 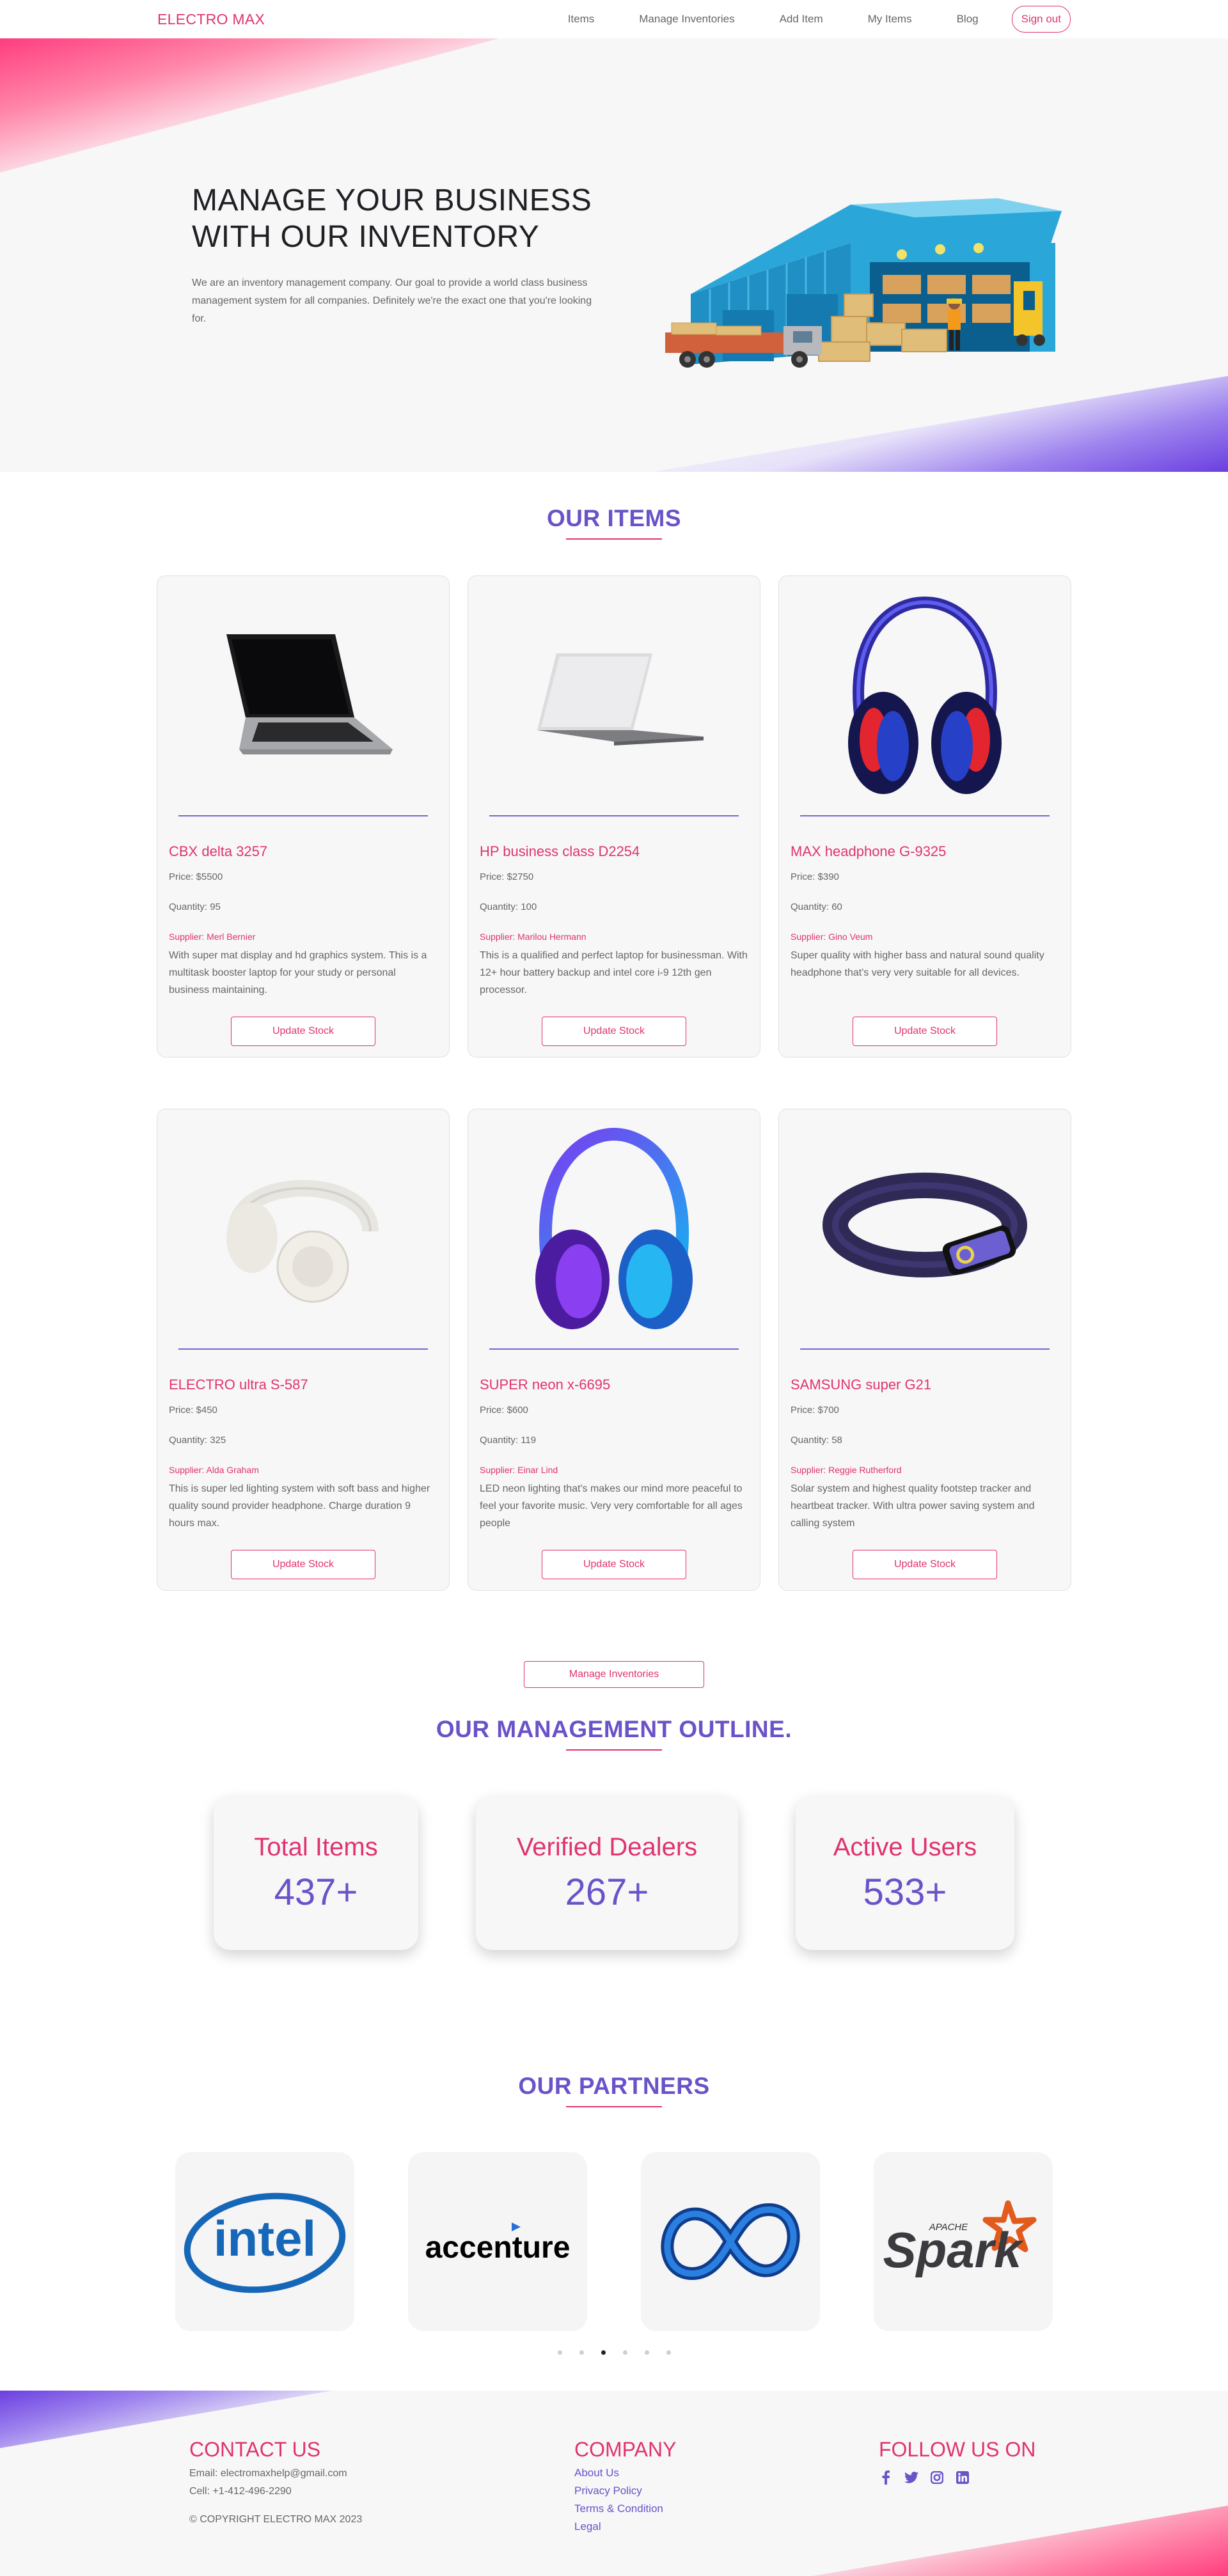 What do you see at coordinates (625, 2508) in the screenshot?
I see `footer-link-terms: Terms & Condition` at bounding box center [625, 2508].